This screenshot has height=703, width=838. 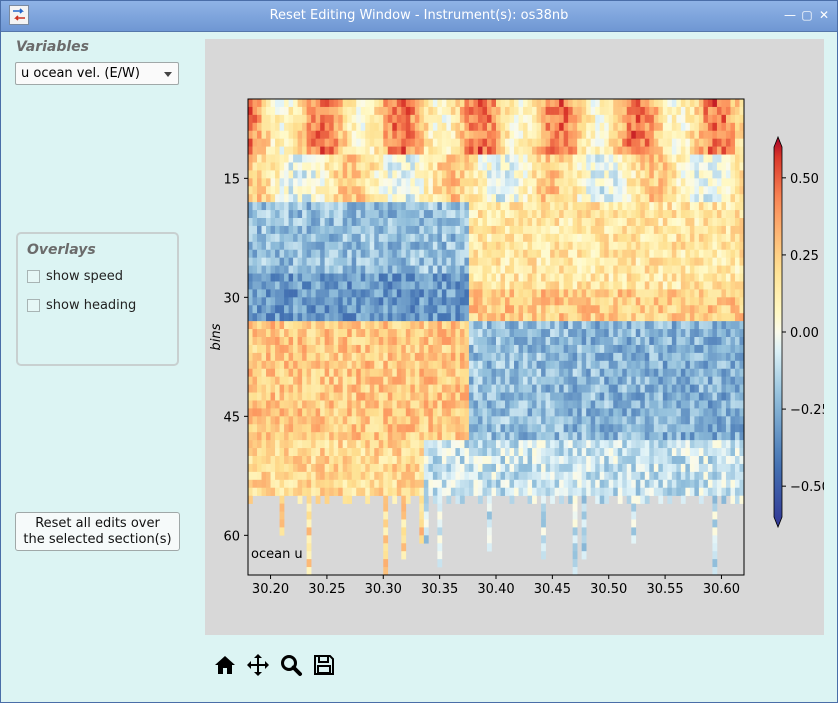 I want to click on y-tick-label: 15, so click(x=231, y=179).